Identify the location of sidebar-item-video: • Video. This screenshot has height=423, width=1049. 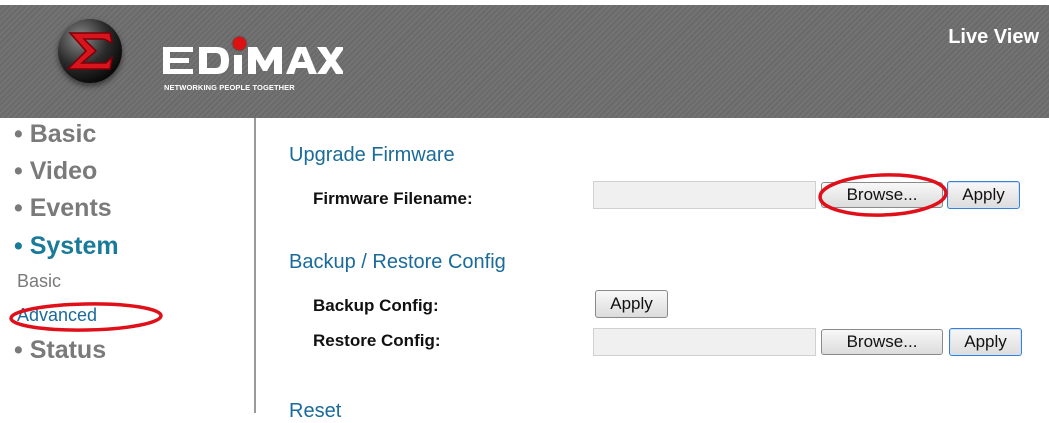
(55, 171).